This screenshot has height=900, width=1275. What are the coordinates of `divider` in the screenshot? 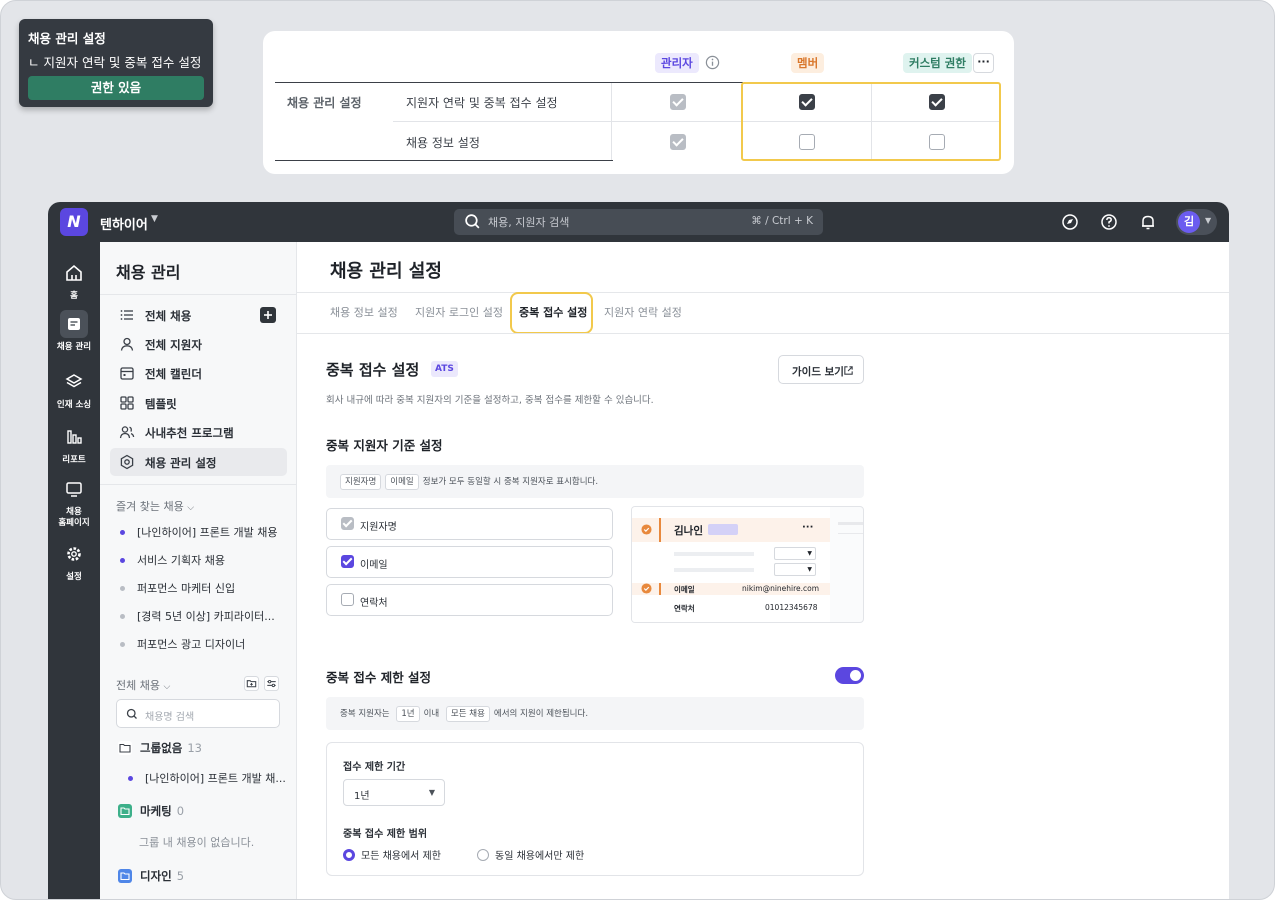 It's located at (763, 292).